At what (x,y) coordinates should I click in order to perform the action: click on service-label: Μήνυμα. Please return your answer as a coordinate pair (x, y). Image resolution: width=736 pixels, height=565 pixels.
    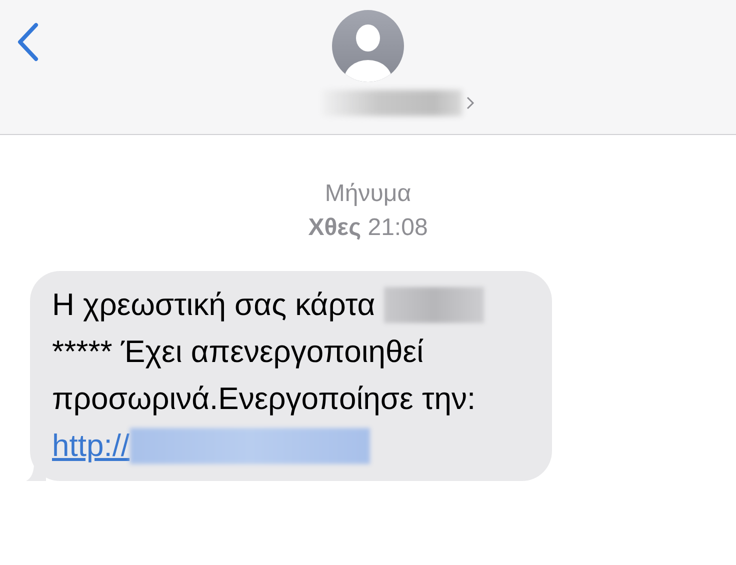
    Looking at the image, I should click on (368, 194).